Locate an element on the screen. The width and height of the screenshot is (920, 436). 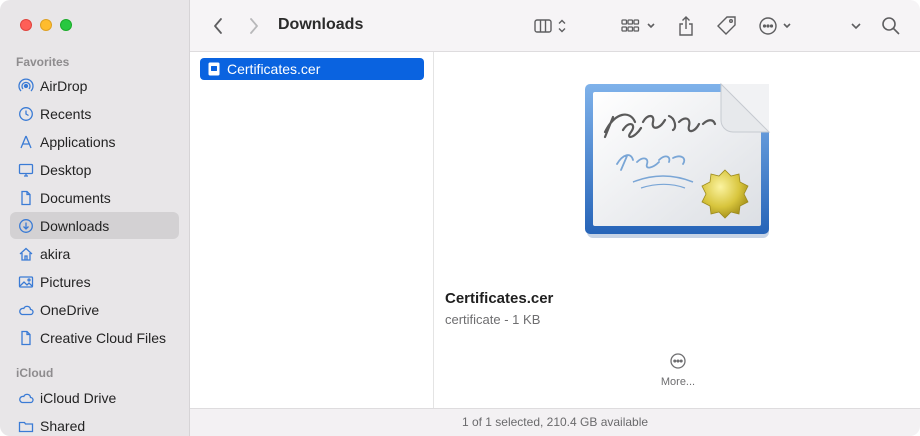
sidebar-item-documents: Documents is located at coordinates (94, 197).